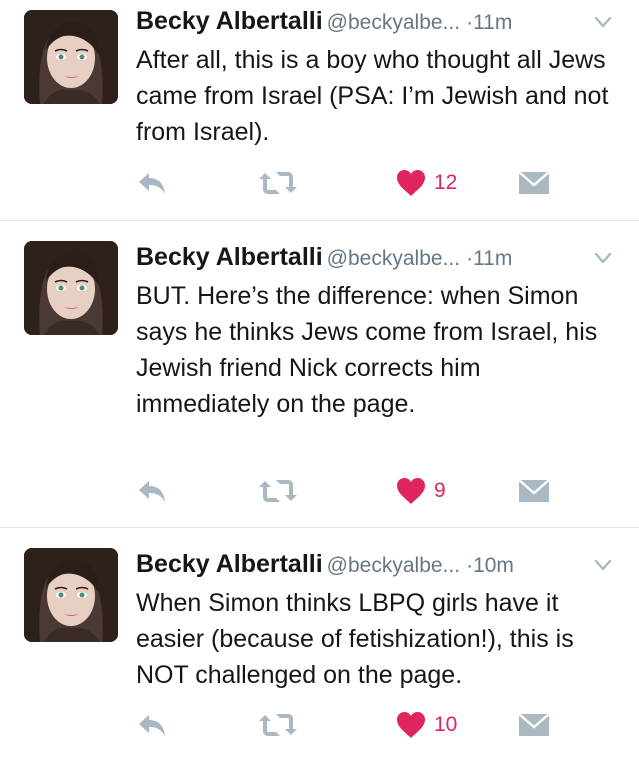  I want to click on like-count: 10, so click(446, 724).